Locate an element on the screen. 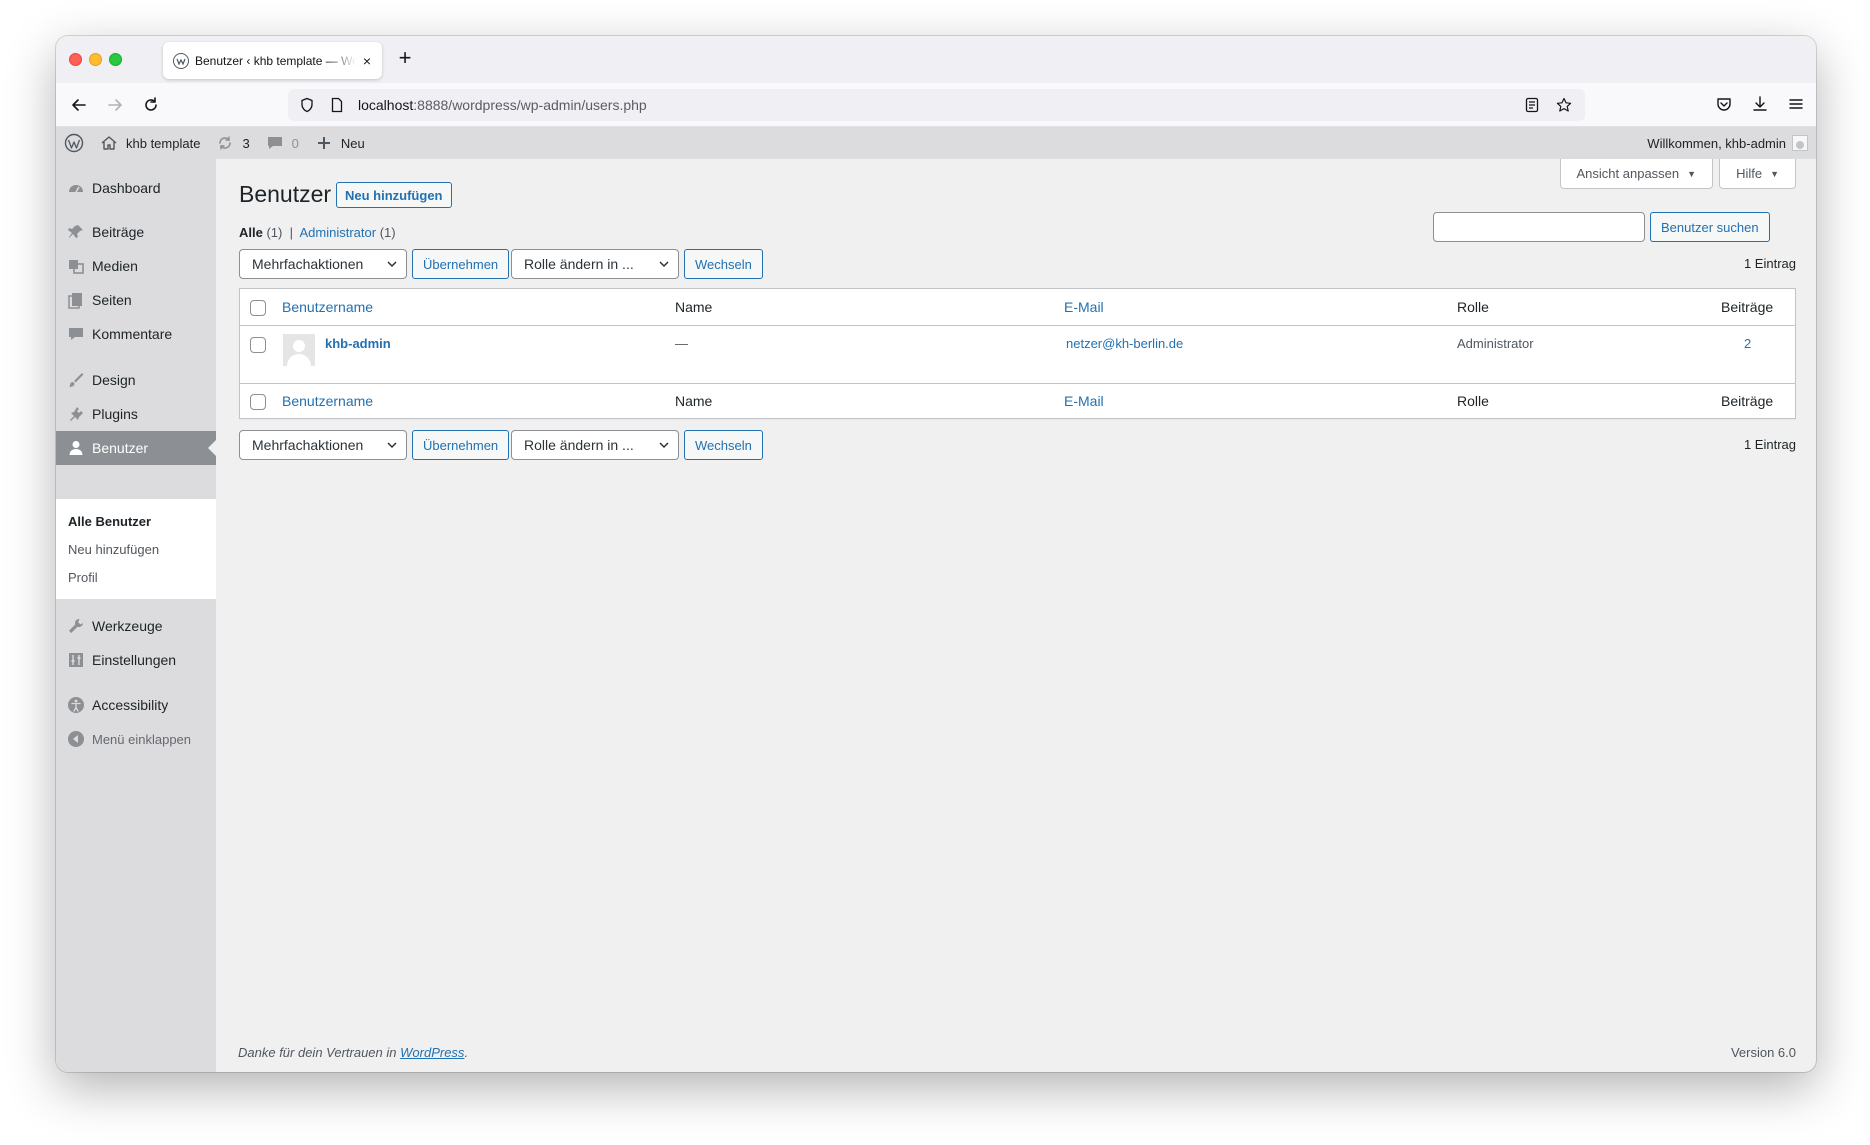  my-account-link: Willkommen, khb-admin is located at coordinates (1727, 143).